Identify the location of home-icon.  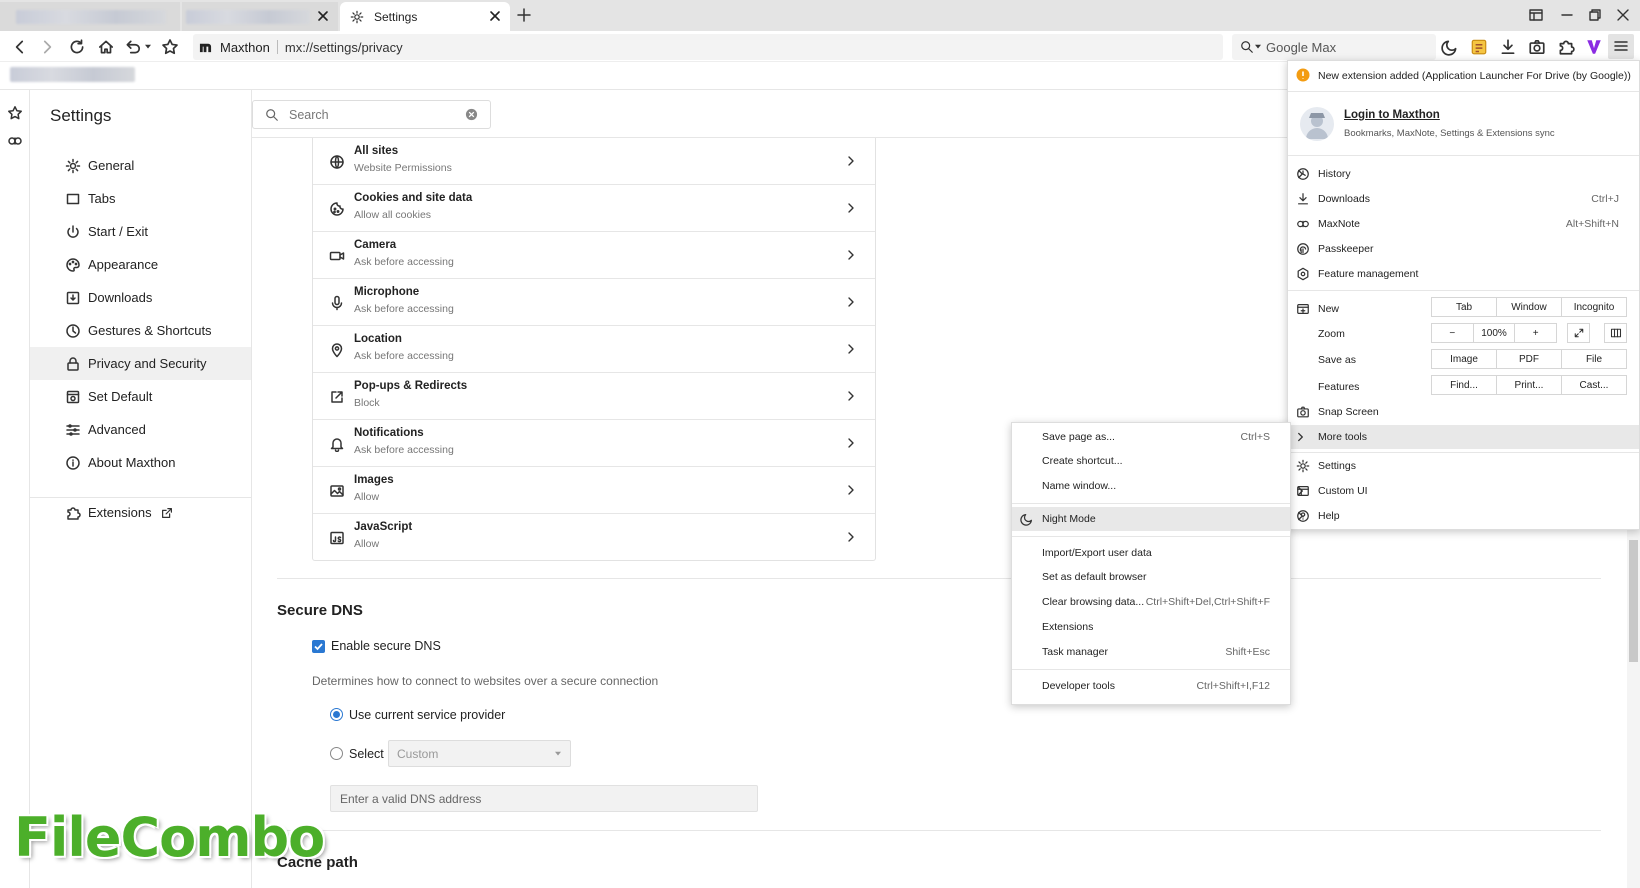
(106, 47).